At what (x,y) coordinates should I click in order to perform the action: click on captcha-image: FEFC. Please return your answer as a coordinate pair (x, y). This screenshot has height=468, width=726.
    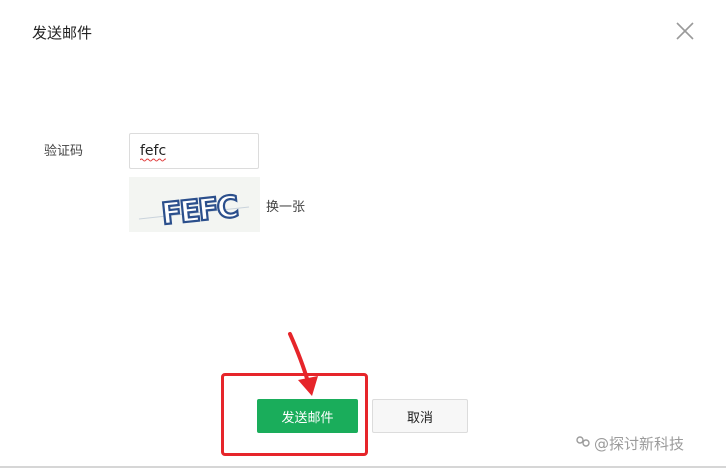
    Looking at the image, I should click on (194, 205).